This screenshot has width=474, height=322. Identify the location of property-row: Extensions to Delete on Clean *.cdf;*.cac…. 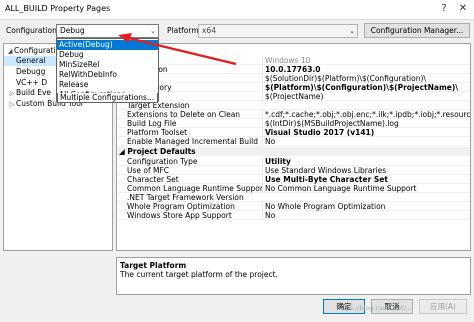
(293, 114).